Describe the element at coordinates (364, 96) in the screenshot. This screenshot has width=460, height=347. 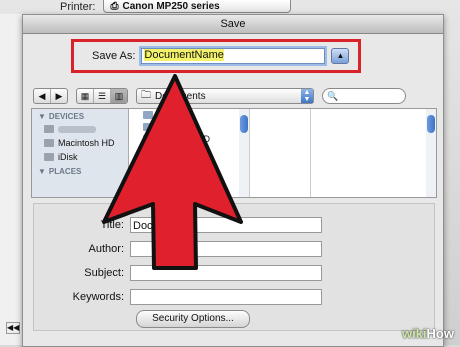
I see `search-field: 🔍` at that location.